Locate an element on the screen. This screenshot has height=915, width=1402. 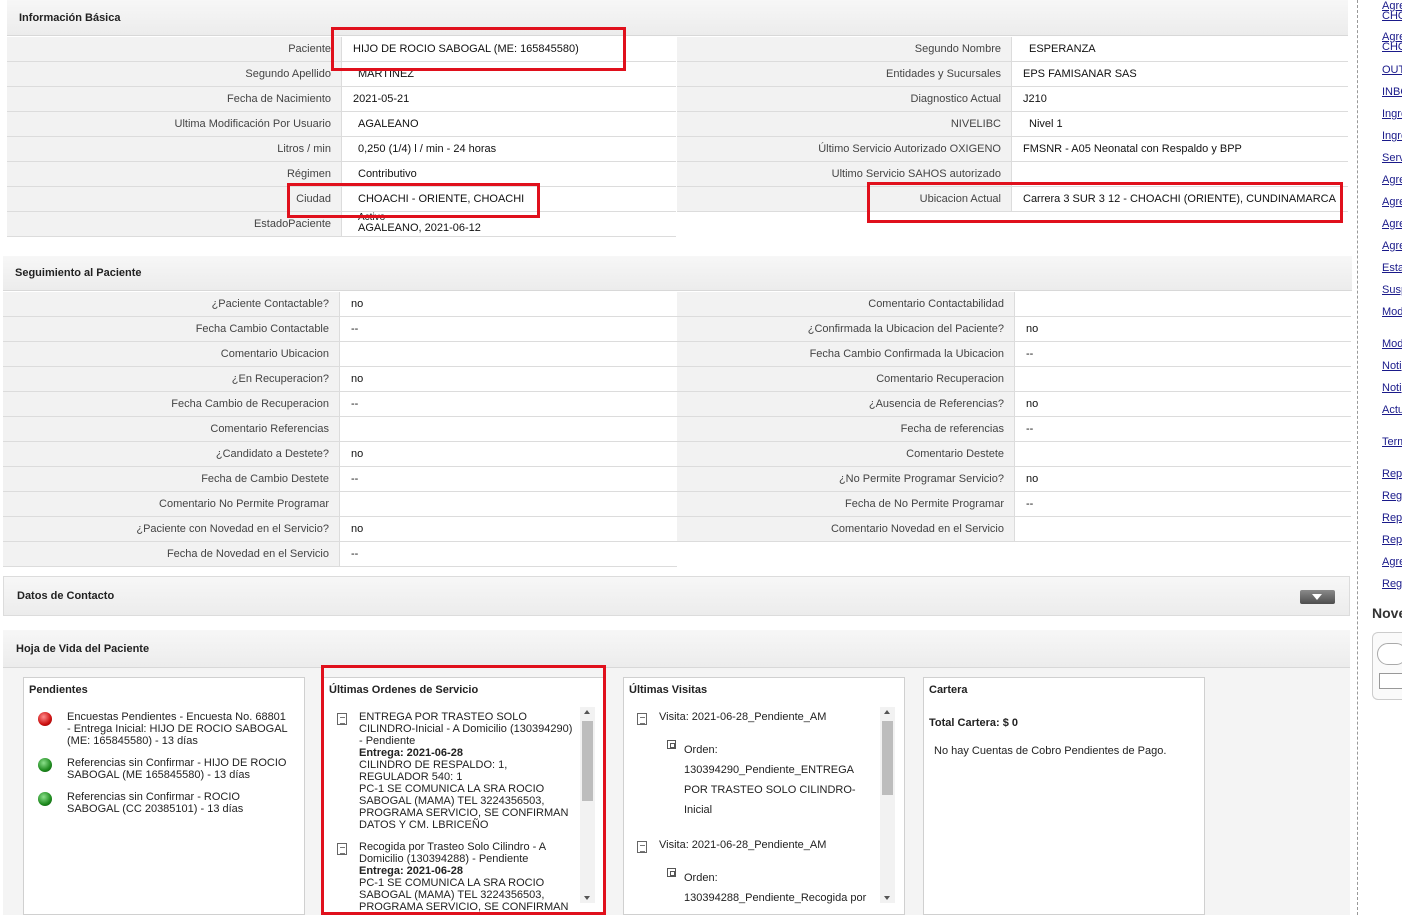
row-comentario-referencias: Comentario Referencias is located at coordinates (340, 429).